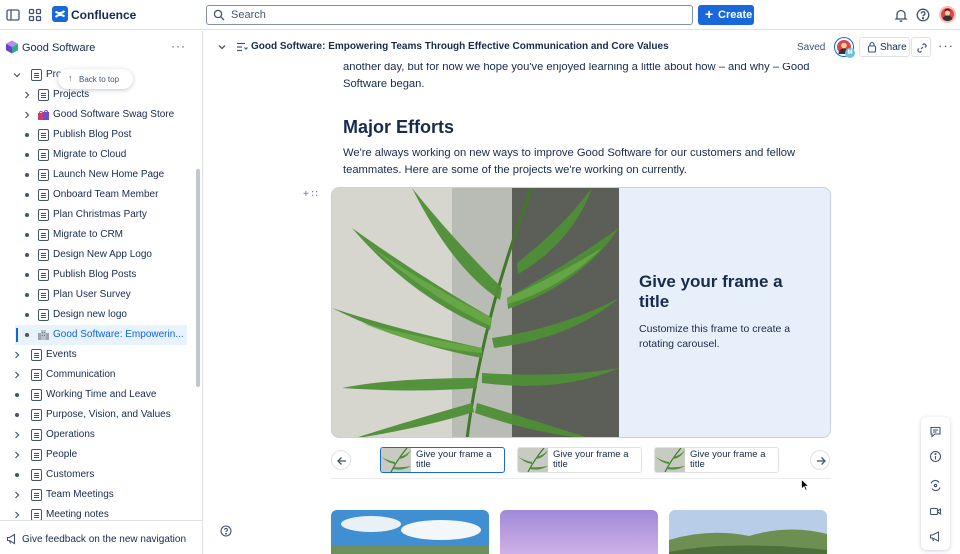  What do you see at coordinates (735, 15) in the screenshot?
I see `create-button-label: Create` at bounding box center [735, 15].